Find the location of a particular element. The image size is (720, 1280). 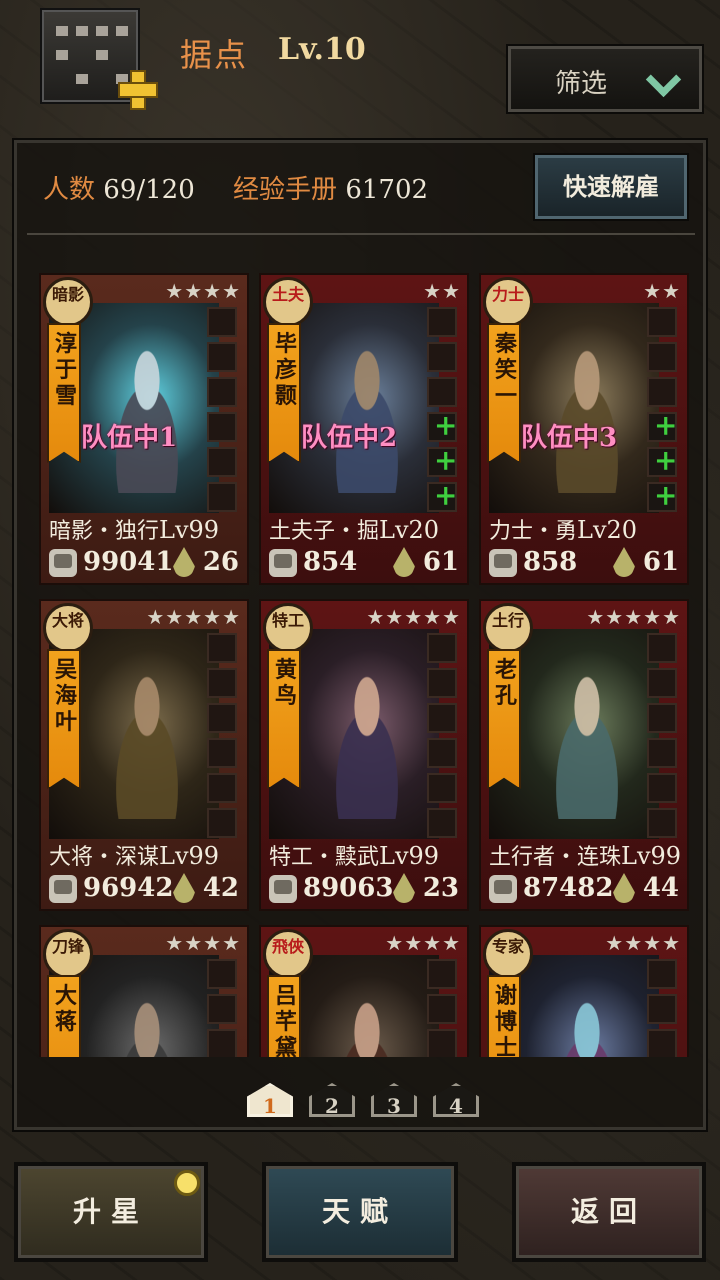

hero-card: ★★★★ 飛俠 吕芊黛 is located at coordinates (364, 991).